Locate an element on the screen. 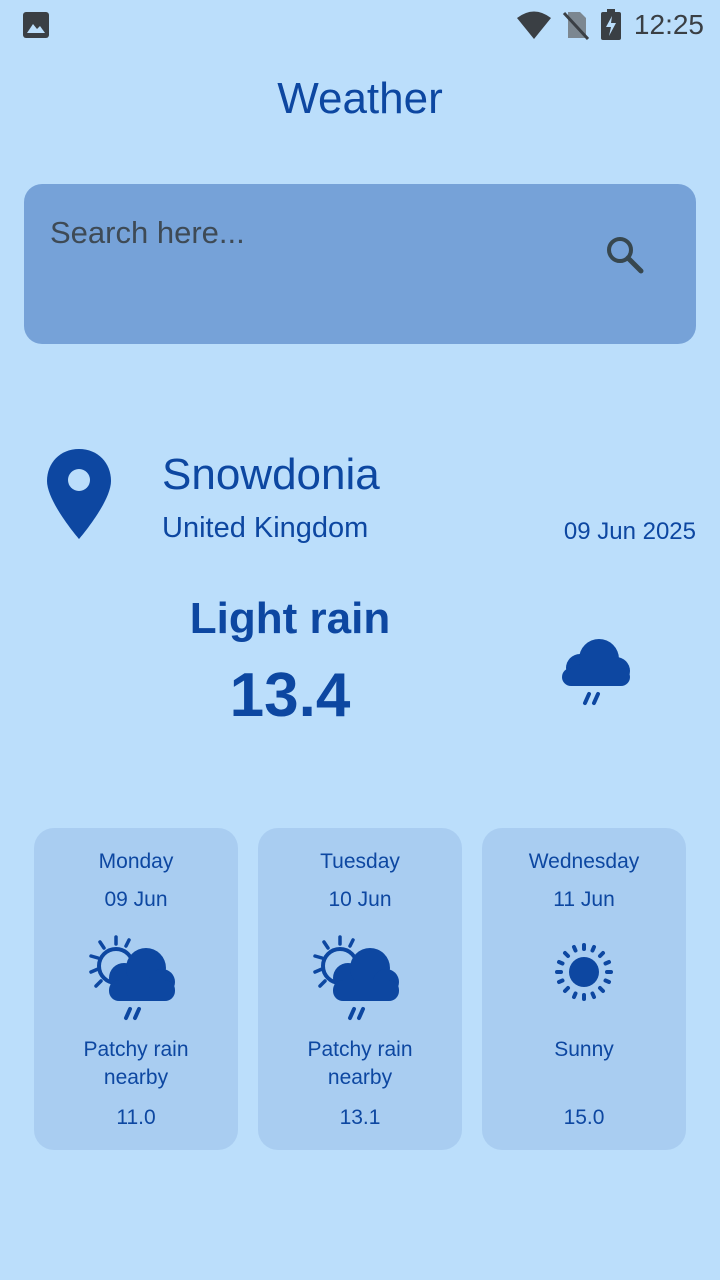 This screenshot has height=1280, width=720. status-icons: 12:25 is located at coordinates (610, 25).